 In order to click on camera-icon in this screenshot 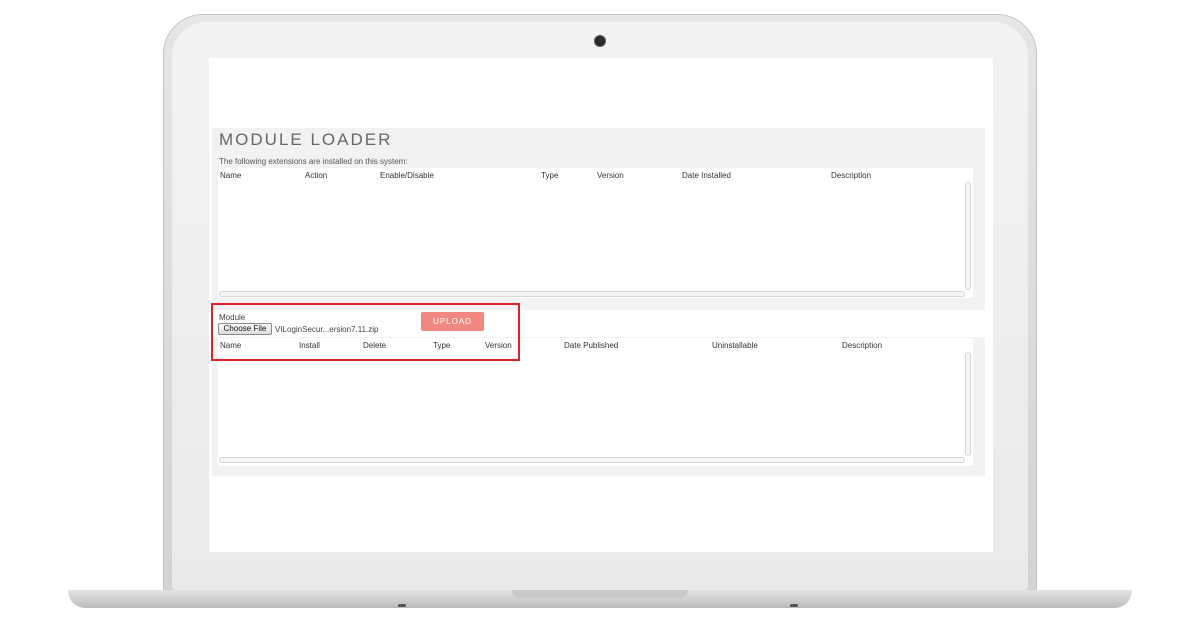, I will do `click(600, 41)`.